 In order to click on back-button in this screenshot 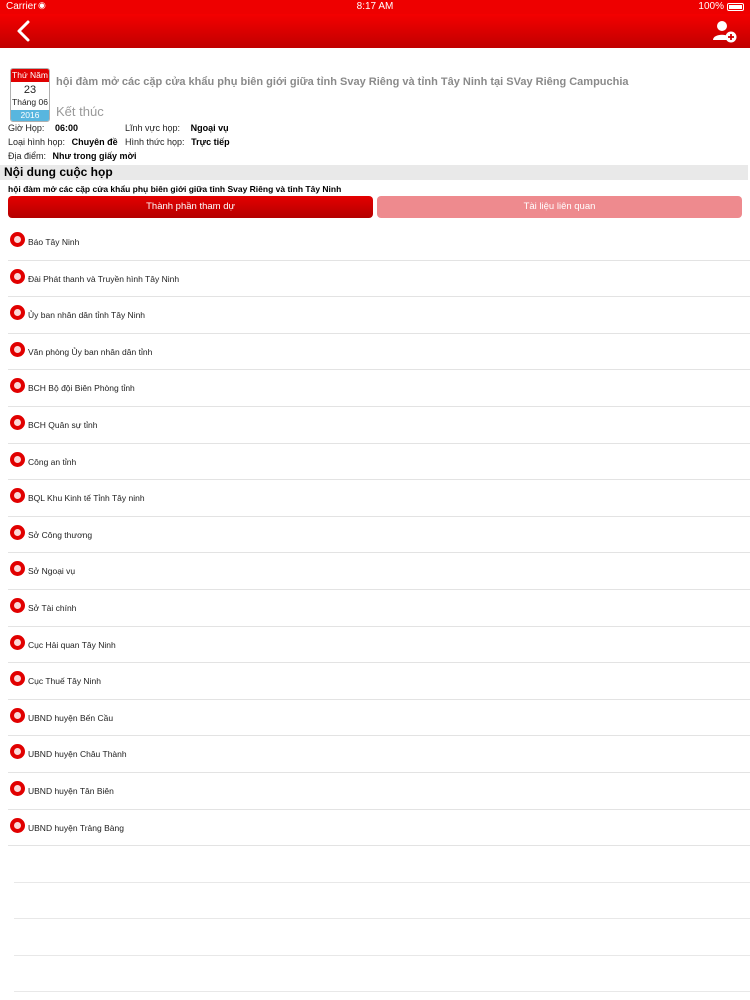, I will do `click(24, 31)`.